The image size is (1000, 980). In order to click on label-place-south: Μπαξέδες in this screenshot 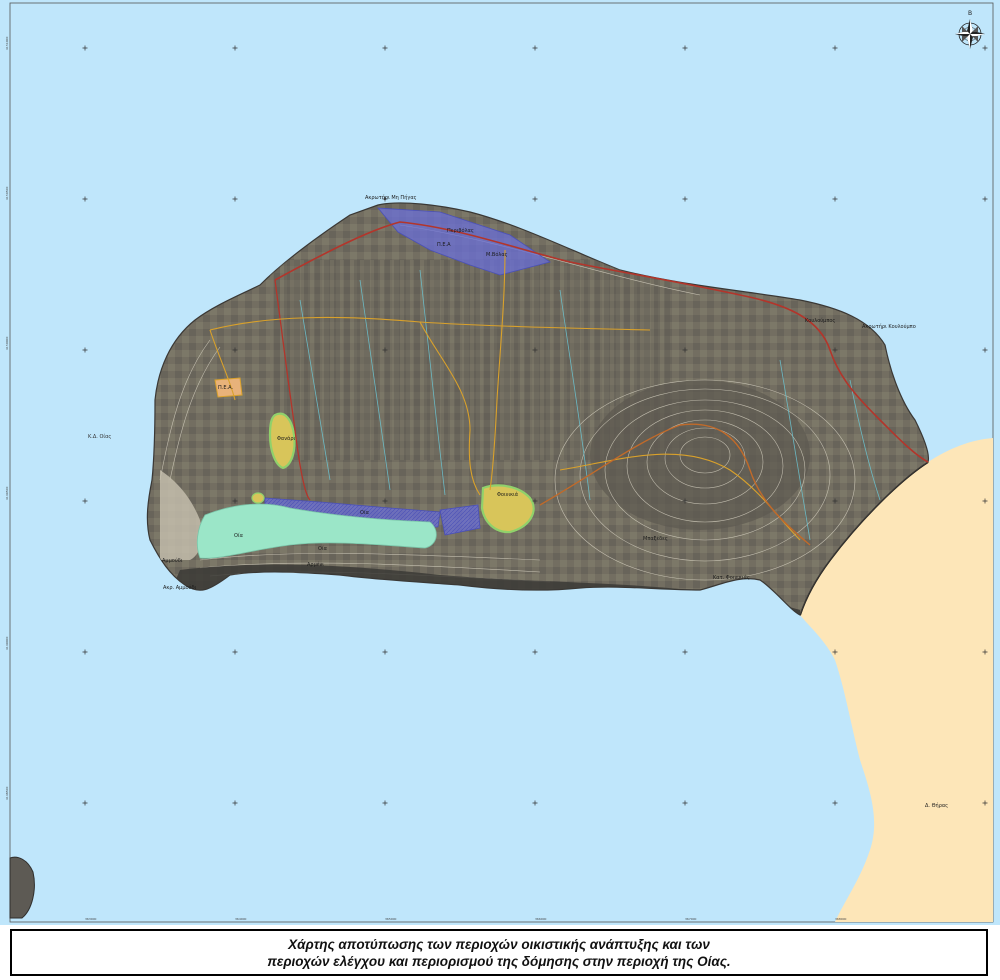, I will do `click(655, 538)`.